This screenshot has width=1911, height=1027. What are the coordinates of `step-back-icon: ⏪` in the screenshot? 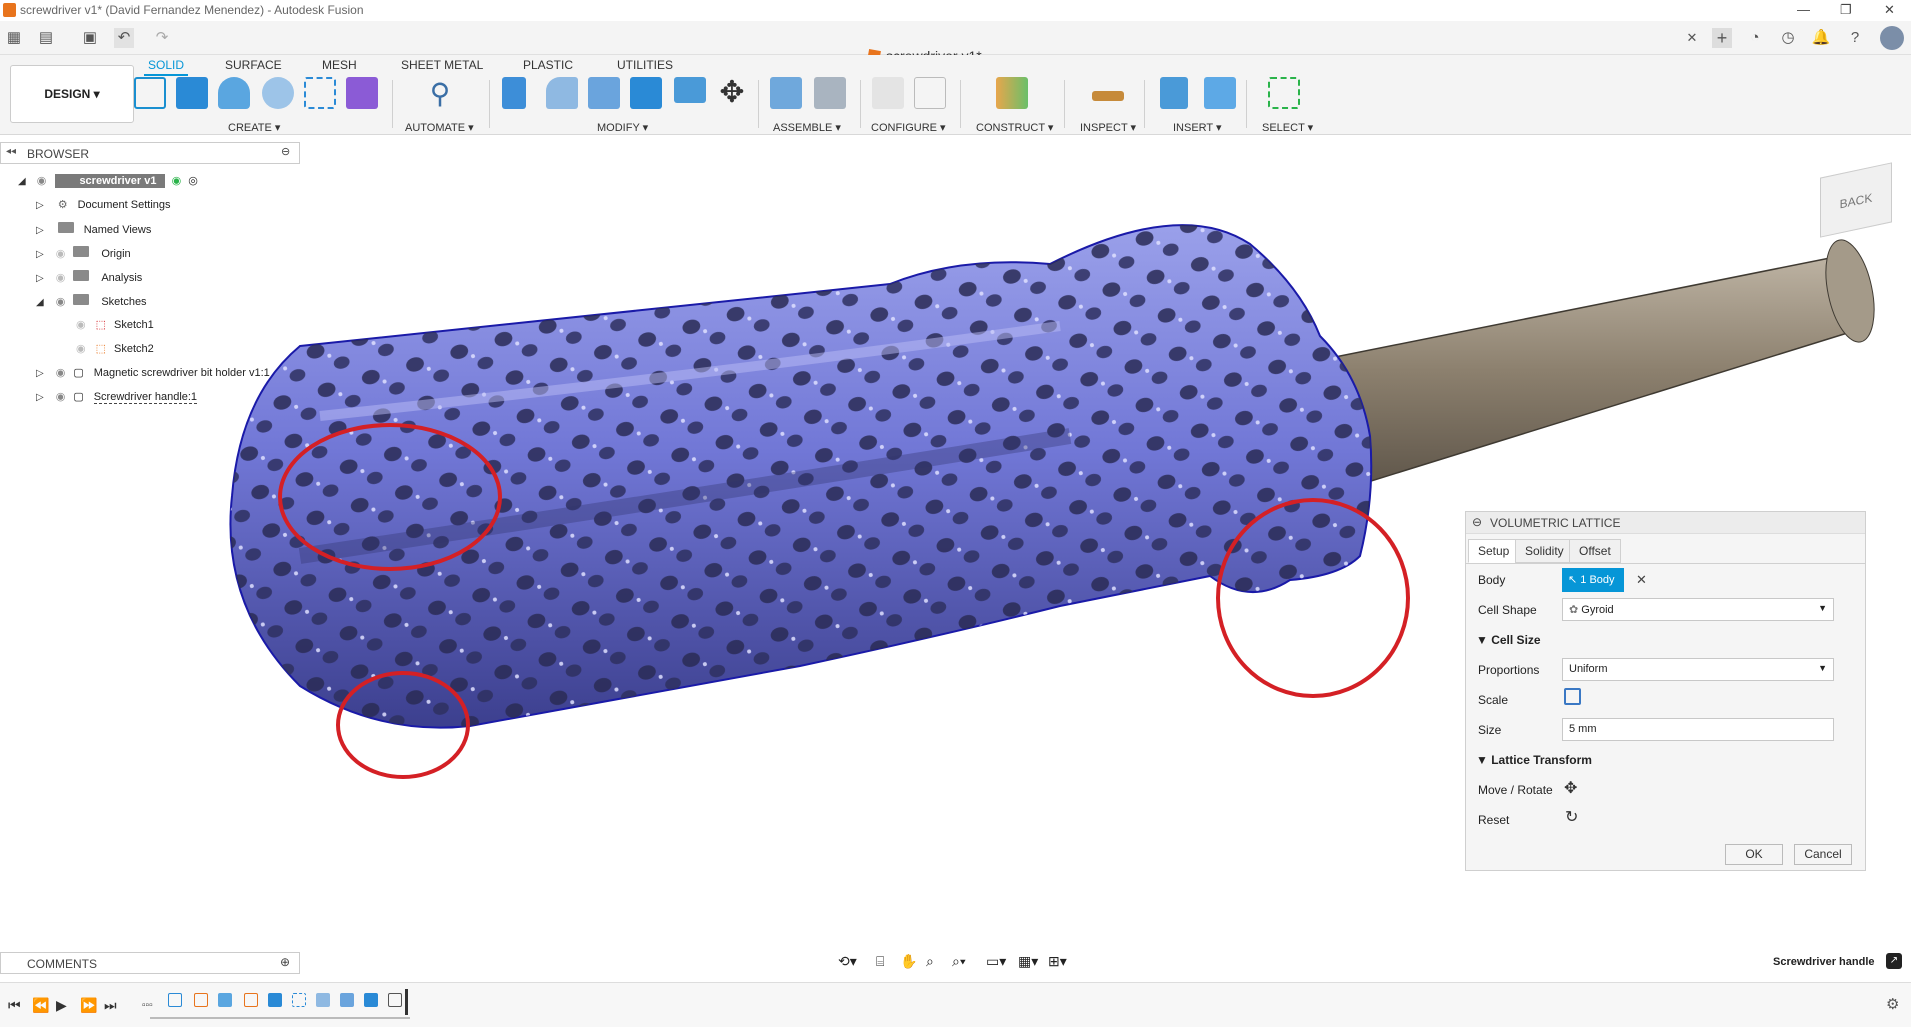 It's located at (40, 1005).